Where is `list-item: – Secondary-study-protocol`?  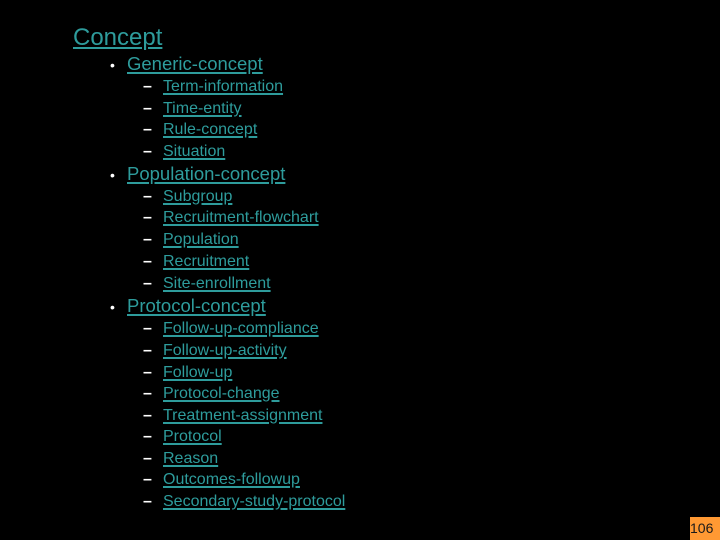 list-item: – Secondary-study-protocol is located at coordinates (244, 502).